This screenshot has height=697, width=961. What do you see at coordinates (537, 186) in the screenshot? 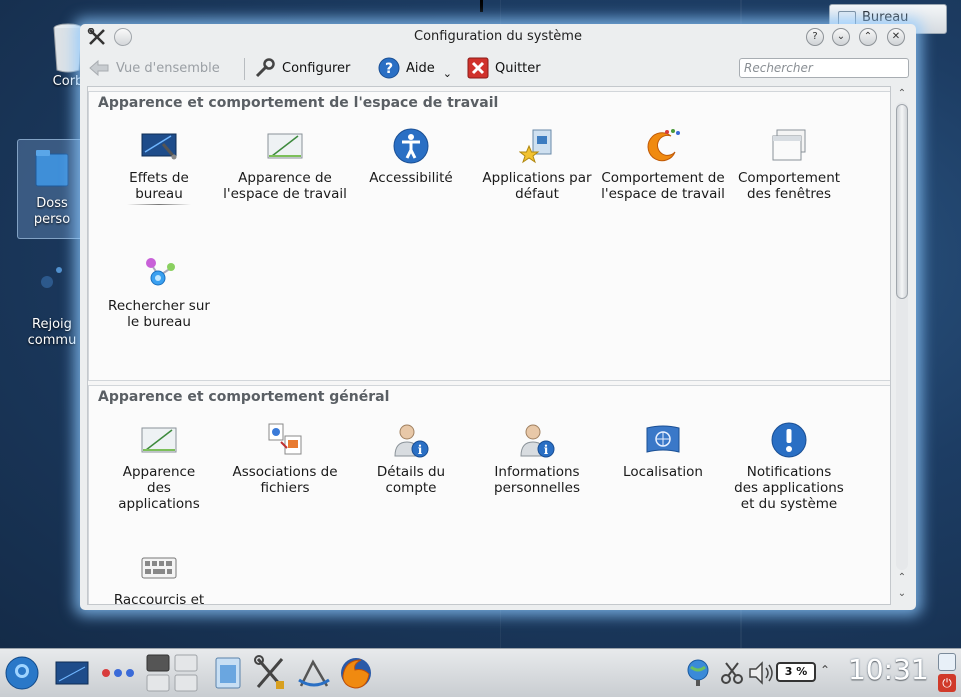
I see `item-label: Applications par défaut` at bounding box center [537, 186].